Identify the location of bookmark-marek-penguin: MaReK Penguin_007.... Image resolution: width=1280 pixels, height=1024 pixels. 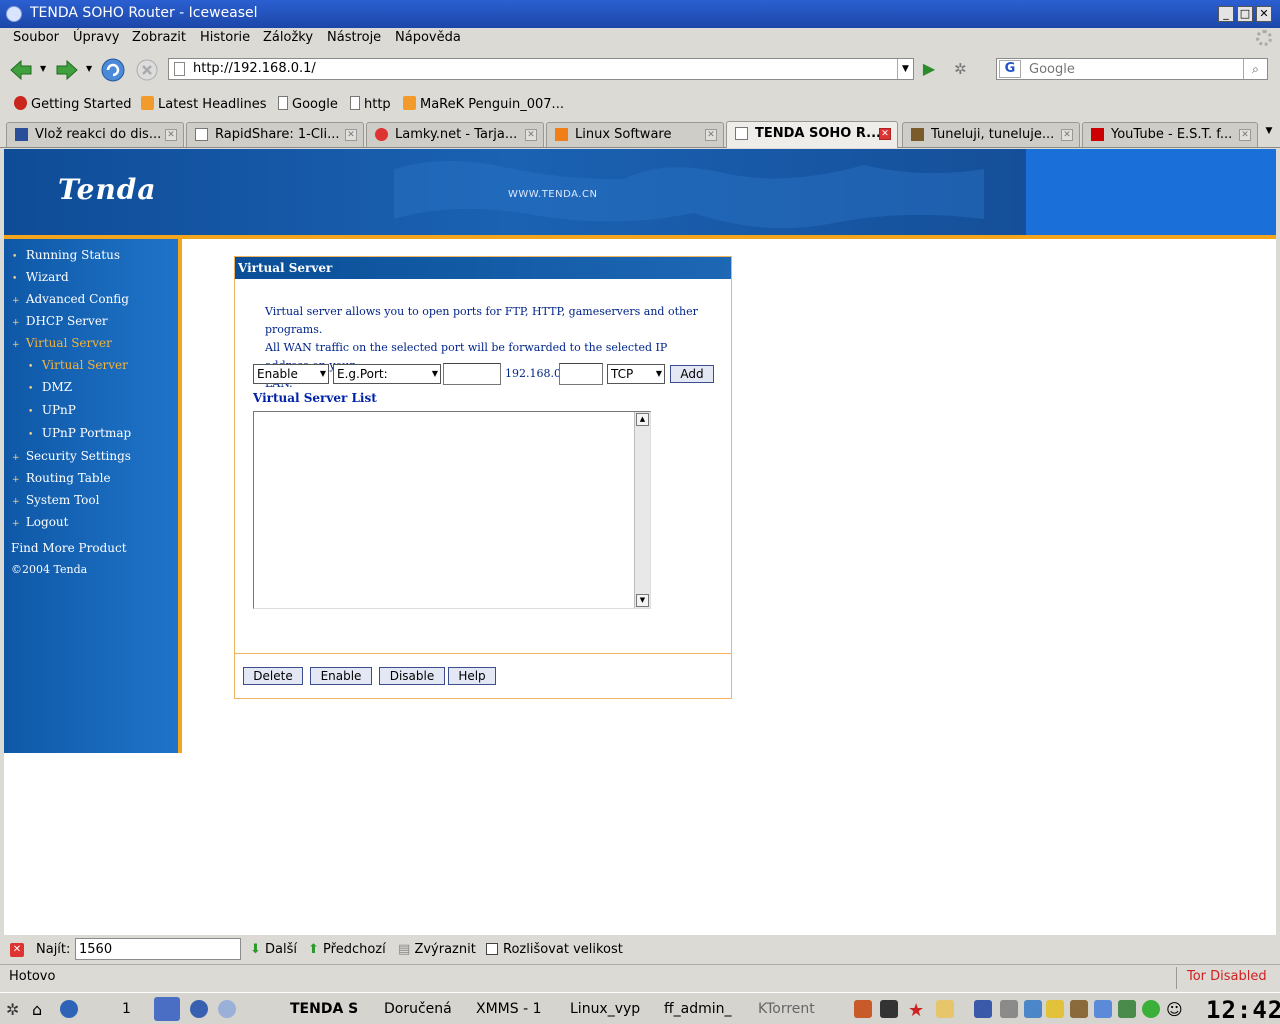
(483, 104).